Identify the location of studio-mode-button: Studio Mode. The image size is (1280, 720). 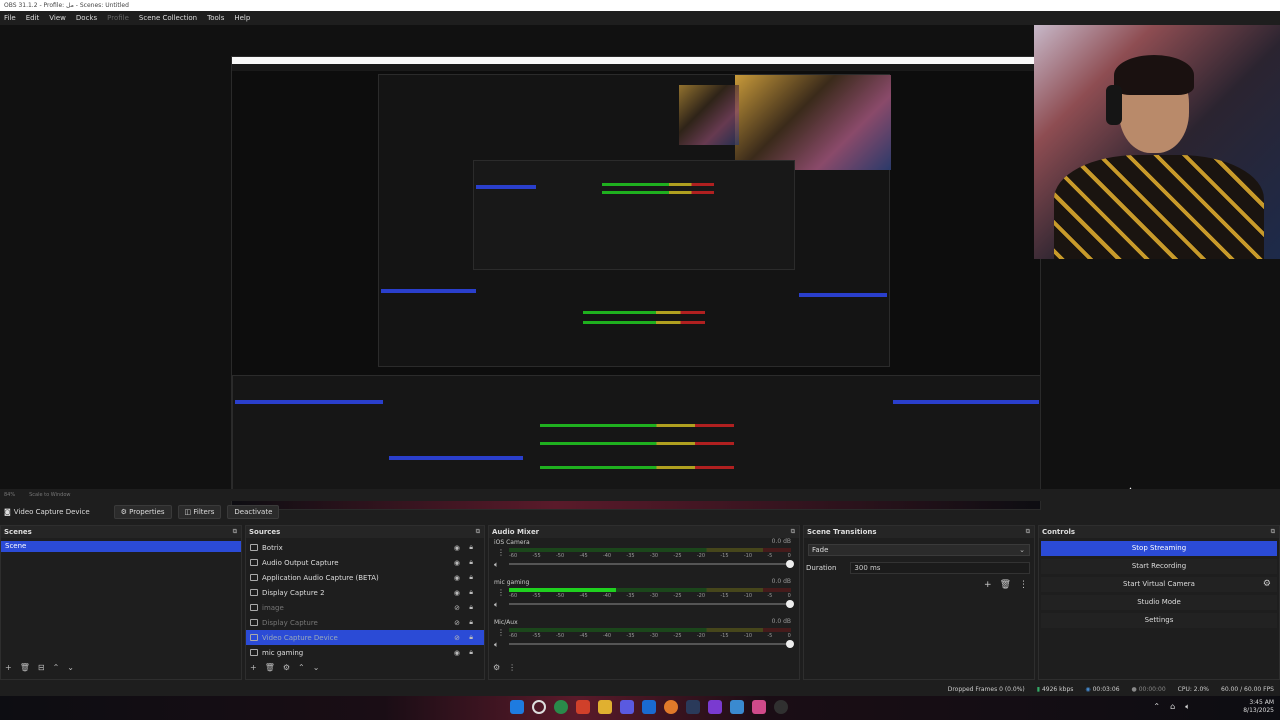
(1159, 602).